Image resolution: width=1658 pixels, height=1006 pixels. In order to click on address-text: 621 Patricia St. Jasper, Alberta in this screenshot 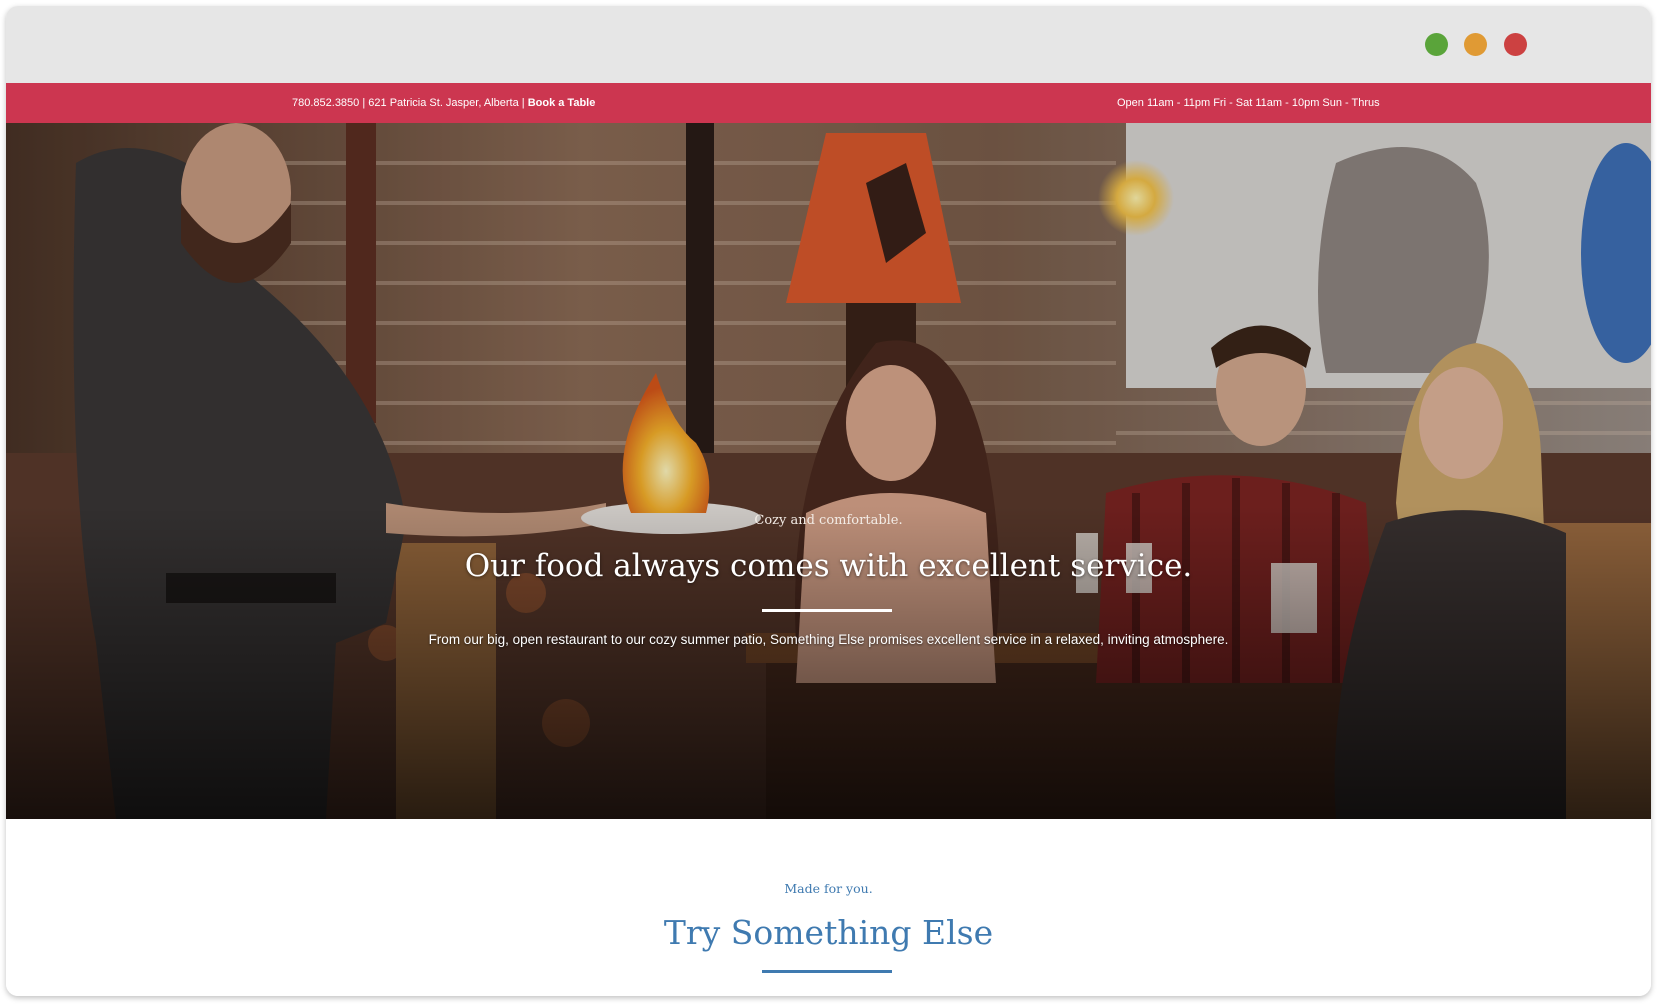, I will do `click(443, 103)`.